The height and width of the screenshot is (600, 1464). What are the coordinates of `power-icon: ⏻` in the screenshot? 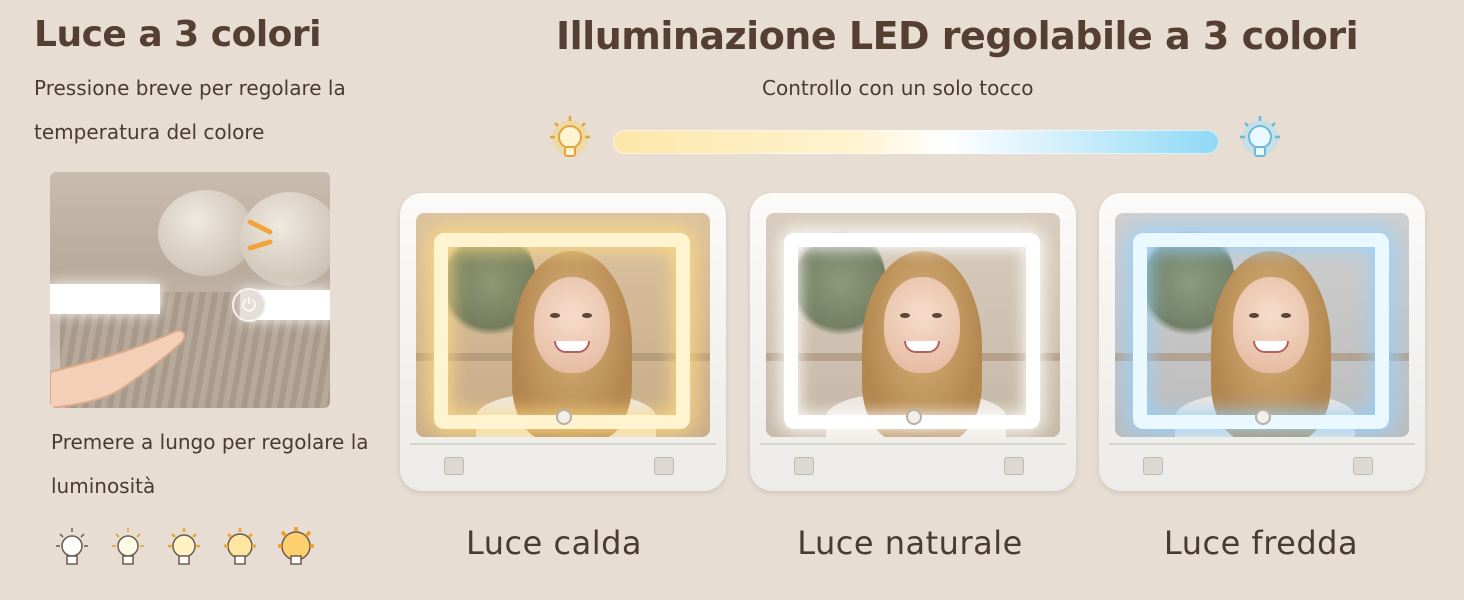 It's located at (249, 305).